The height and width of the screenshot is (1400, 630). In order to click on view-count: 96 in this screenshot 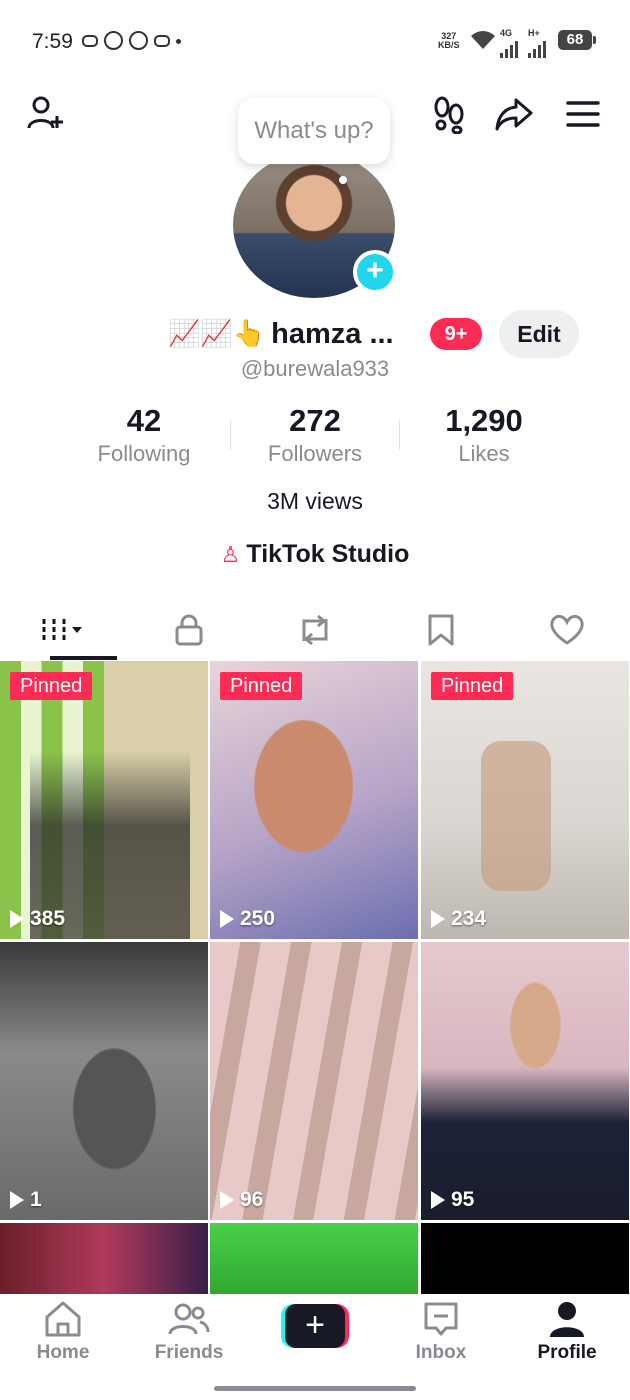, I will do `click(241, 1200)`.